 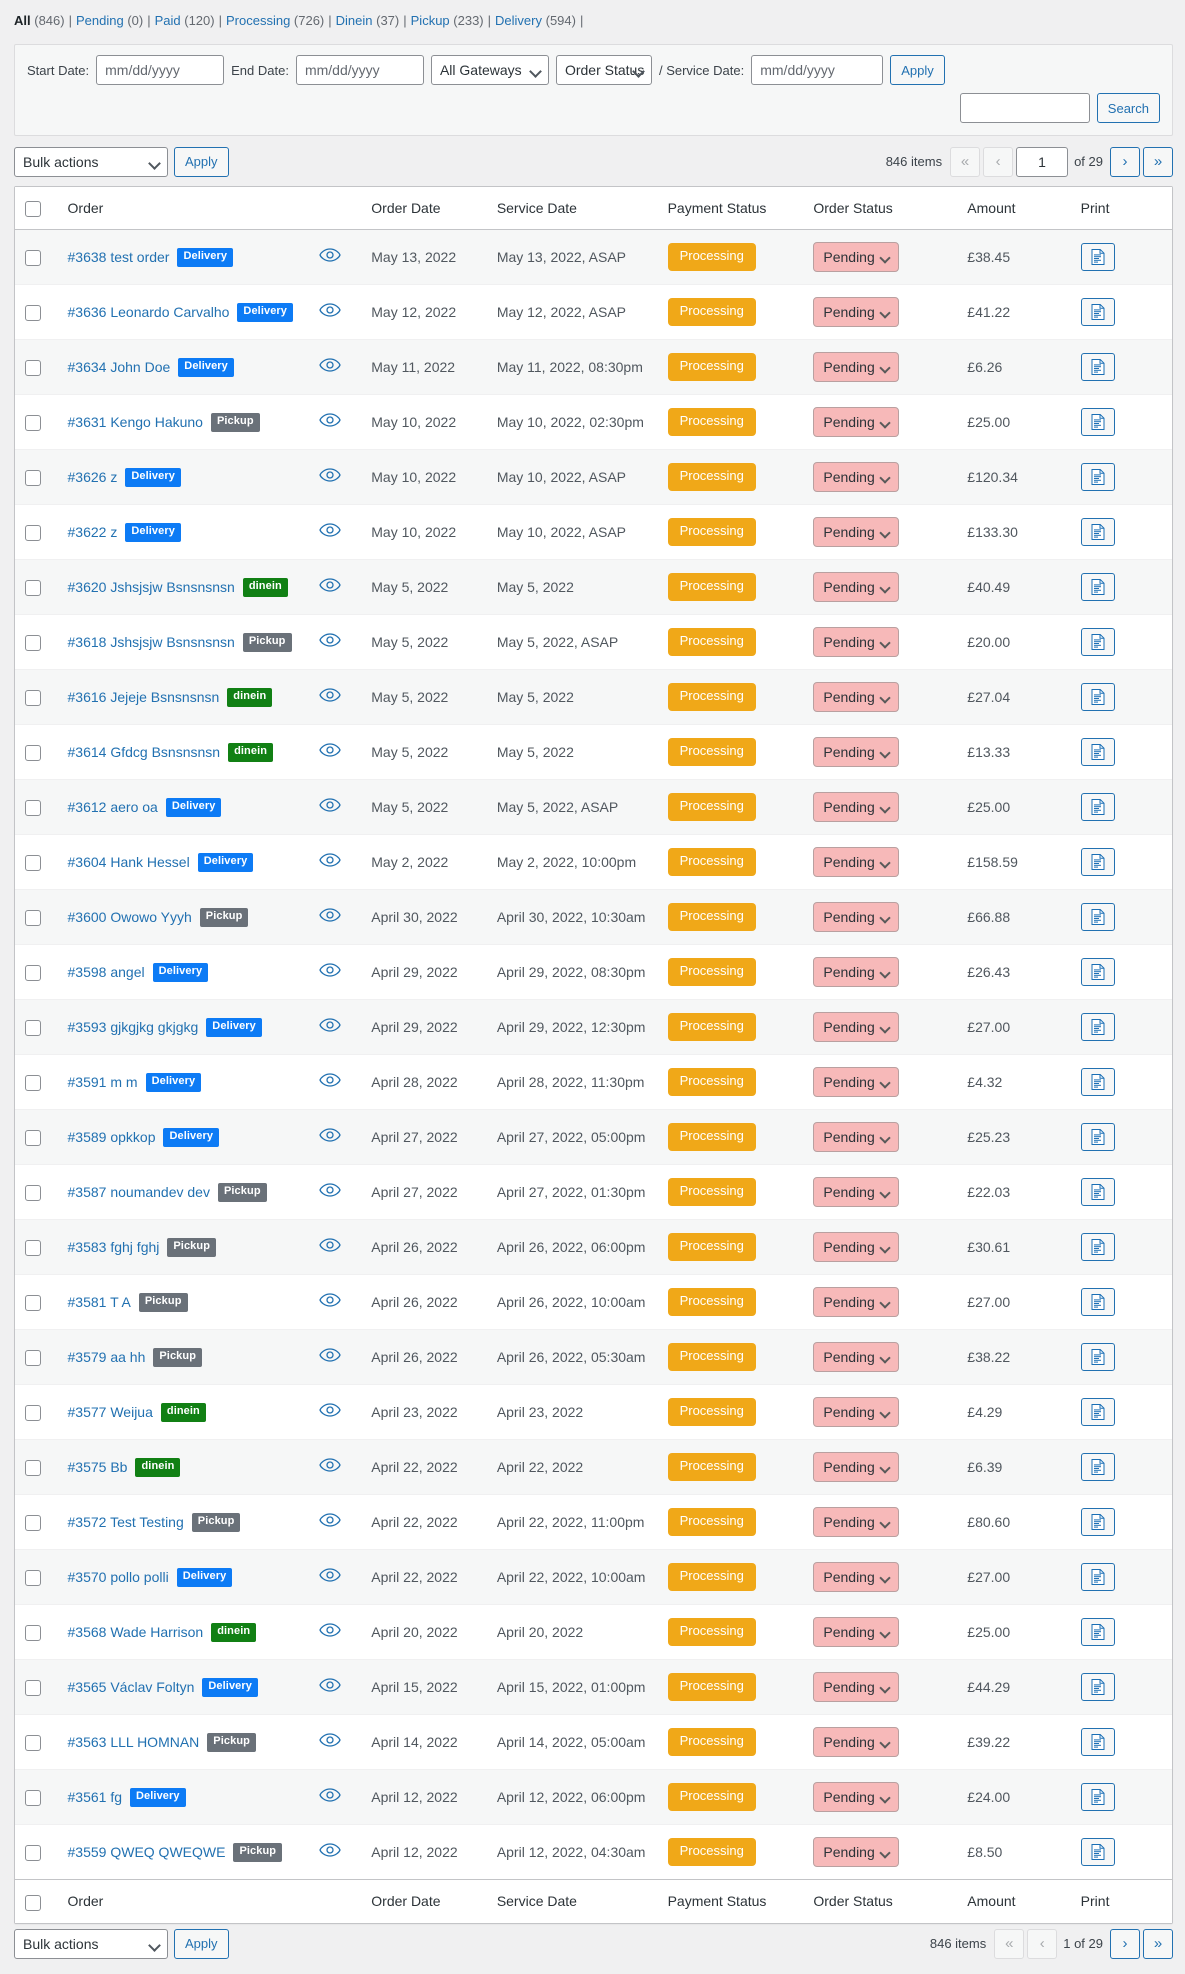 What do you see at coordinates (103, 1083) in the screenshot?
I see `order-link: #3591 m m` at bounding box center [103, 1083].